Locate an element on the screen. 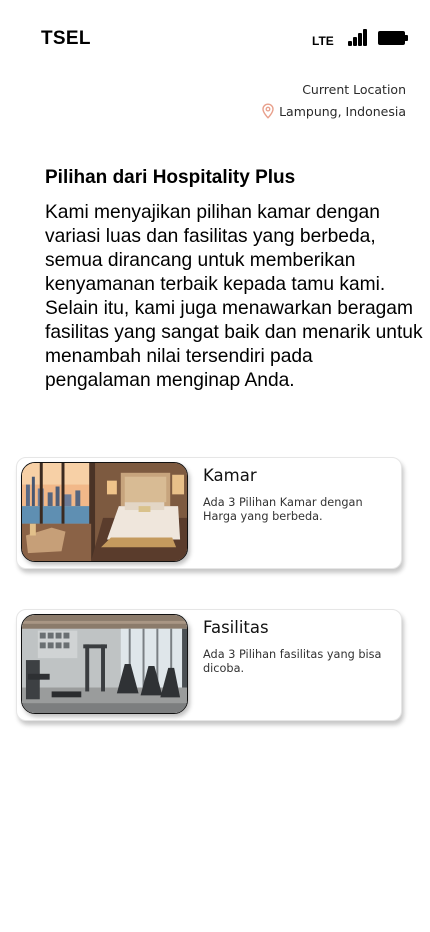 This screenshot has width=430, height=932. section-title: Pilihan dari Hospitality Plus is located at coordinates (170, 177).